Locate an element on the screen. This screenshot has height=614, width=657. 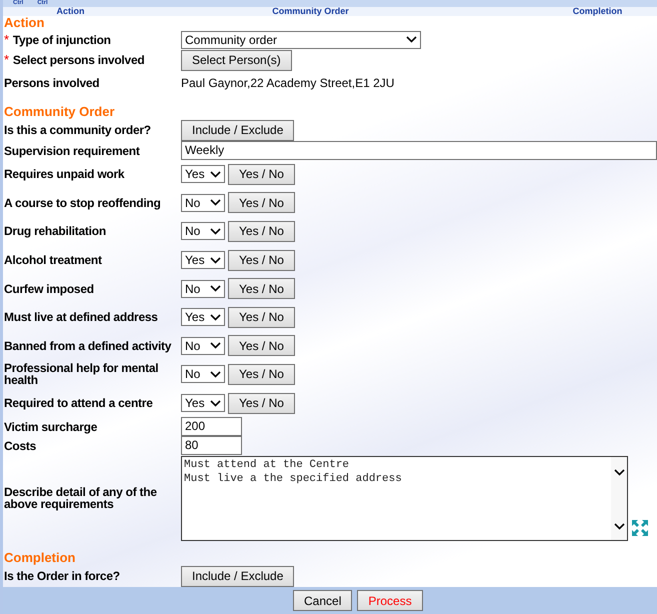
section-title: Completion is located at coordinates (40, 558).